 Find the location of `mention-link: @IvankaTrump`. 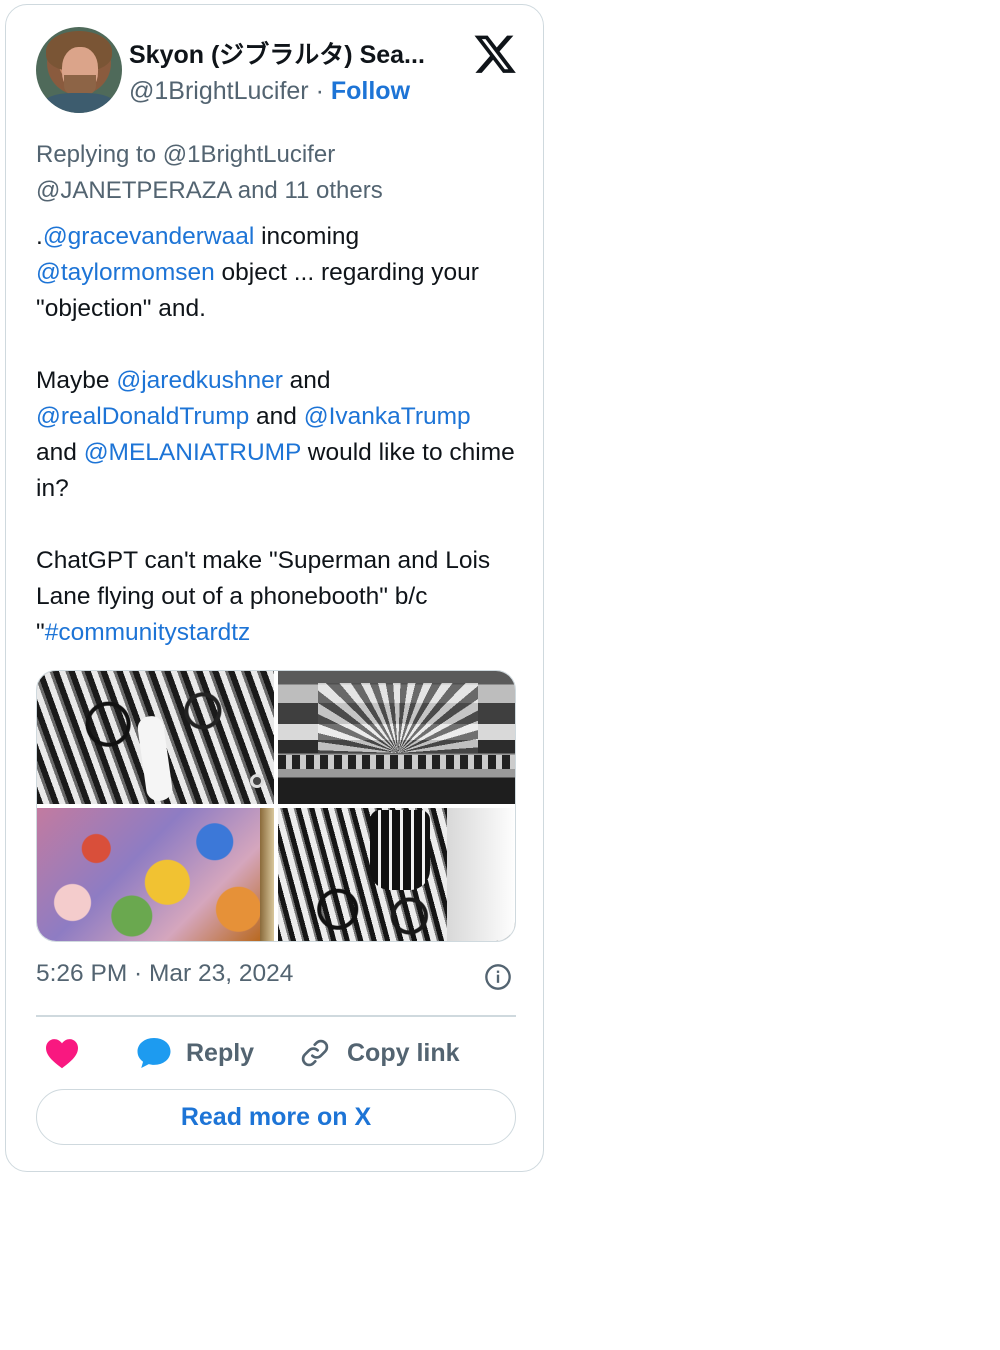

mention-link: @IvankaTrump is located at coordinates (387, 416).